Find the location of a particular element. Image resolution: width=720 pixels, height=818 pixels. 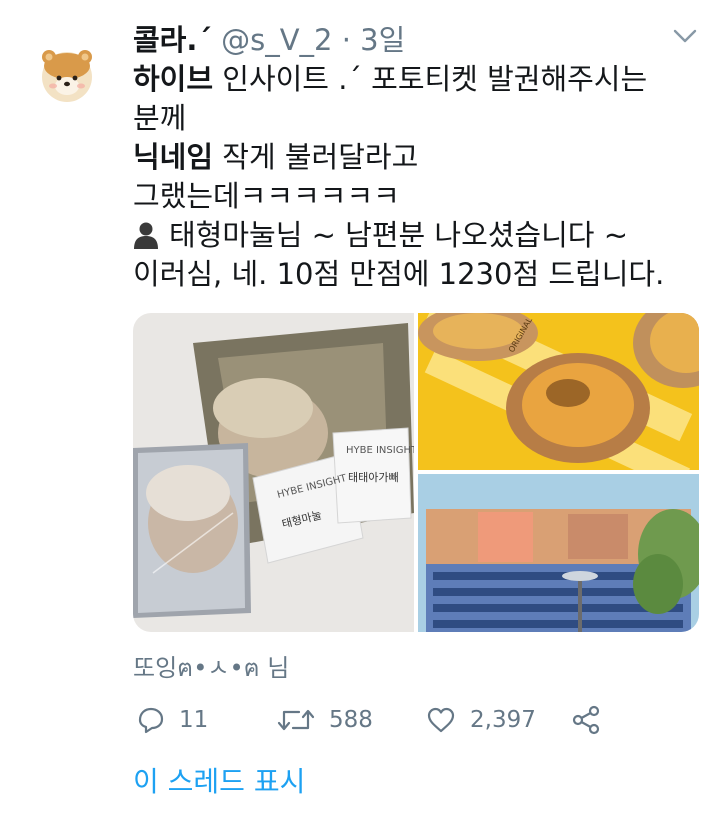

show-thread-link: 이 스레드 표시 is located at coordinates (219, 780).